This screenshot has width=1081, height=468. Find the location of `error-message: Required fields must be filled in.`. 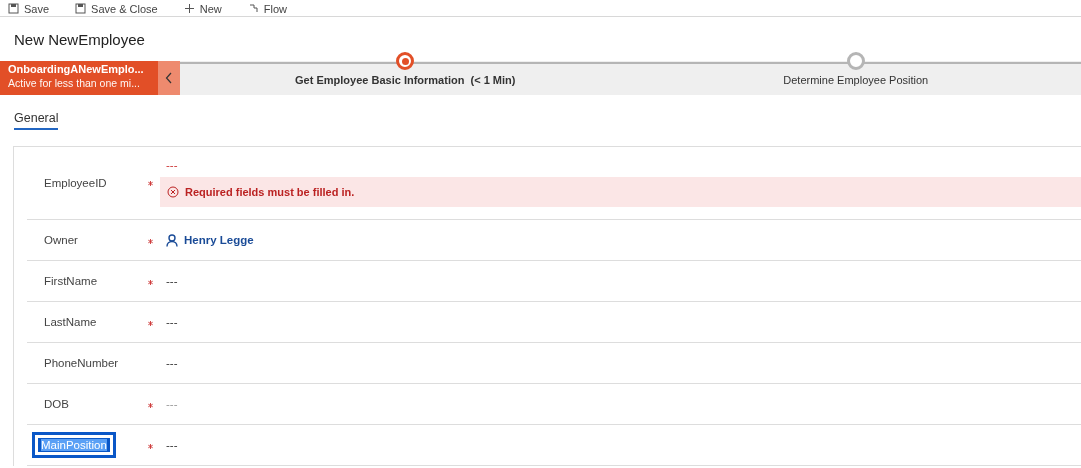

error-message: Required fields must be filled in. is located at coordinates (620, 192).